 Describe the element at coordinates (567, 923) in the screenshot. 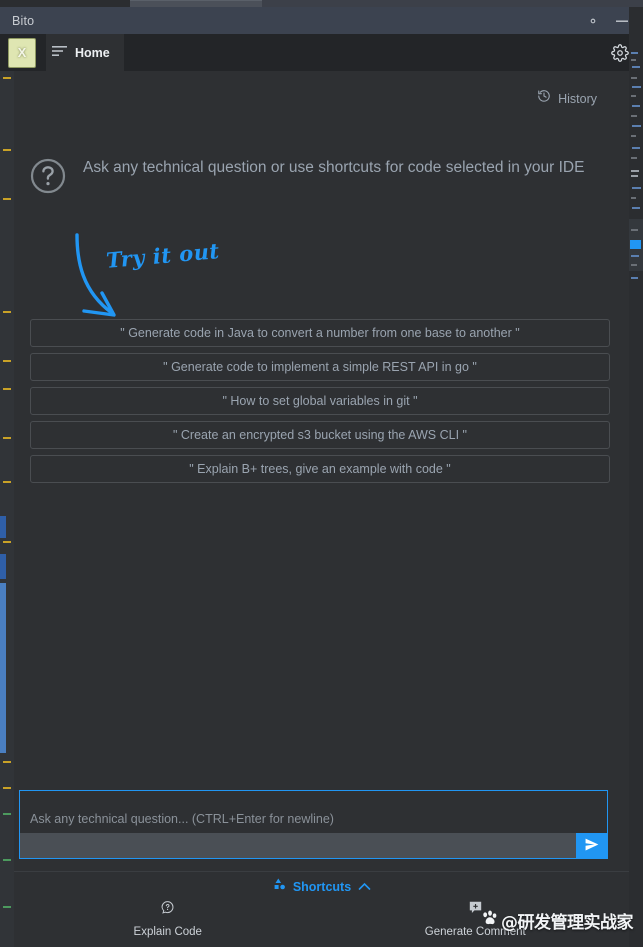

I see `watermark-text: @研发管理实战家` at that location.